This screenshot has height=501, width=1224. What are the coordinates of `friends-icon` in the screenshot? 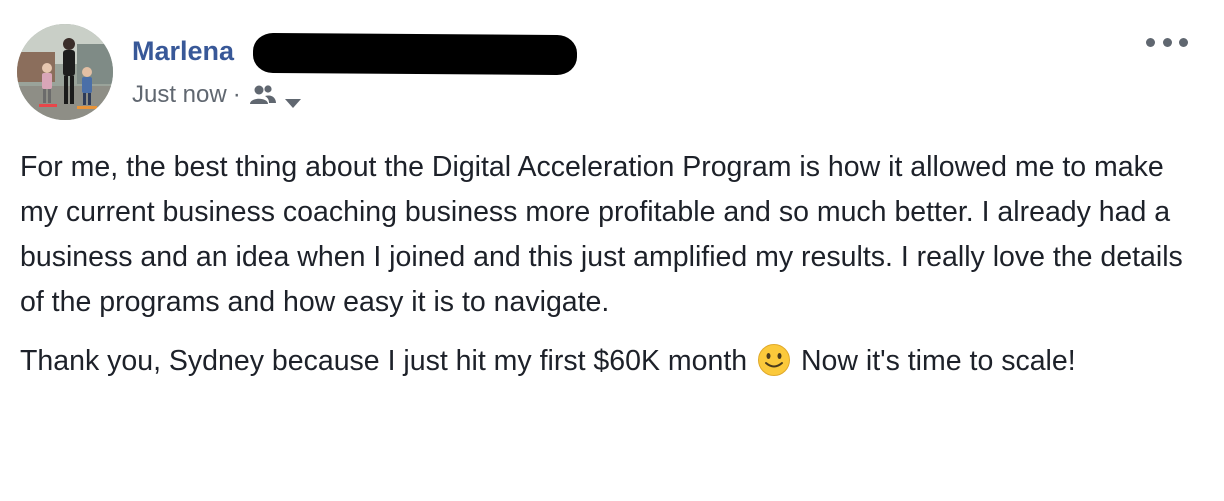 It's located at (263, 95).